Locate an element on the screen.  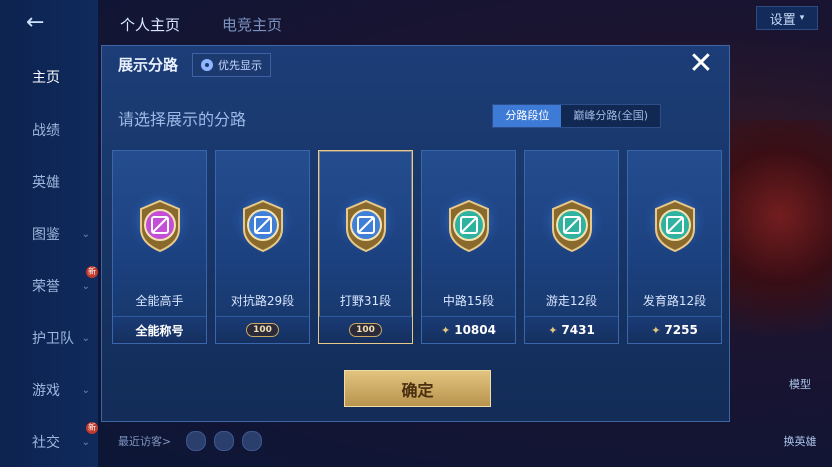
lane-card-footer: ✦ 7255 is located at coordinates (674, 329).